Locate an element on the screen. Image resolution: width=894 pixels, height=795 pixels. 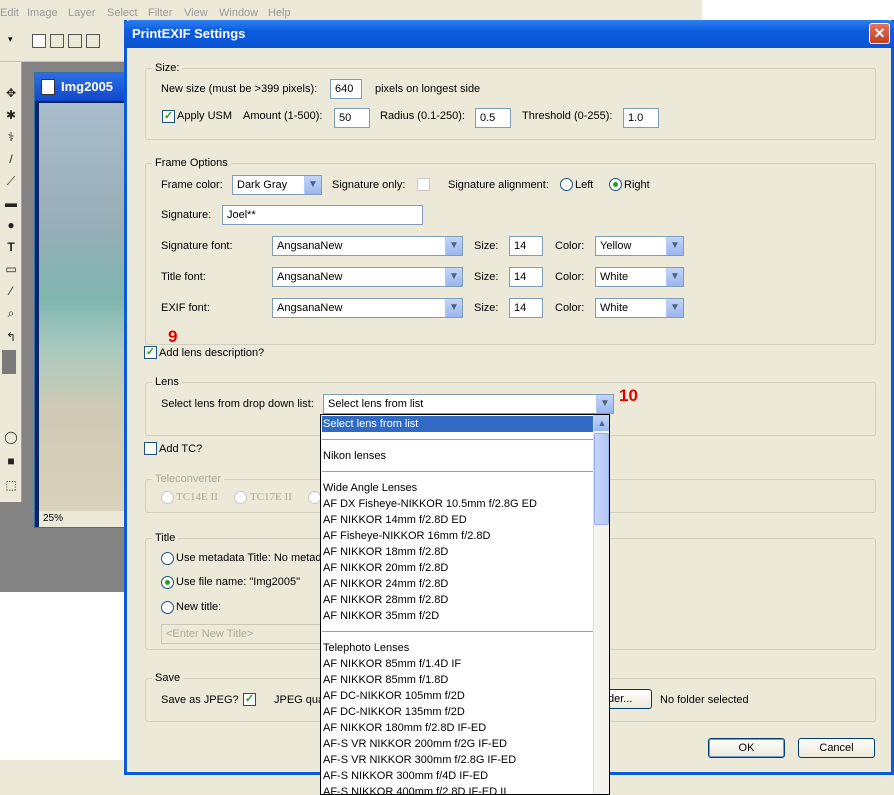
new-selection-icon is located at coordinates (39, 41).